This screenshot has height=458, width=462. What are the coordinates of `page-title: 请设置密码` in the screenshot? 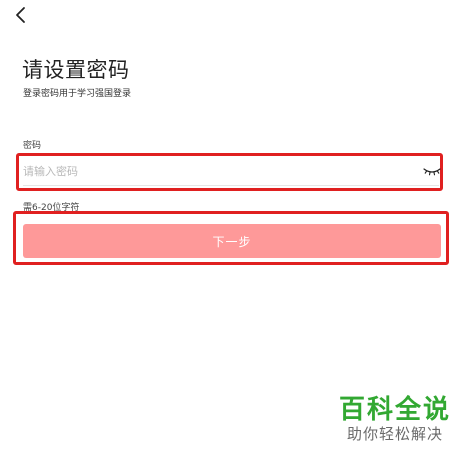 It's located at (76, 70).